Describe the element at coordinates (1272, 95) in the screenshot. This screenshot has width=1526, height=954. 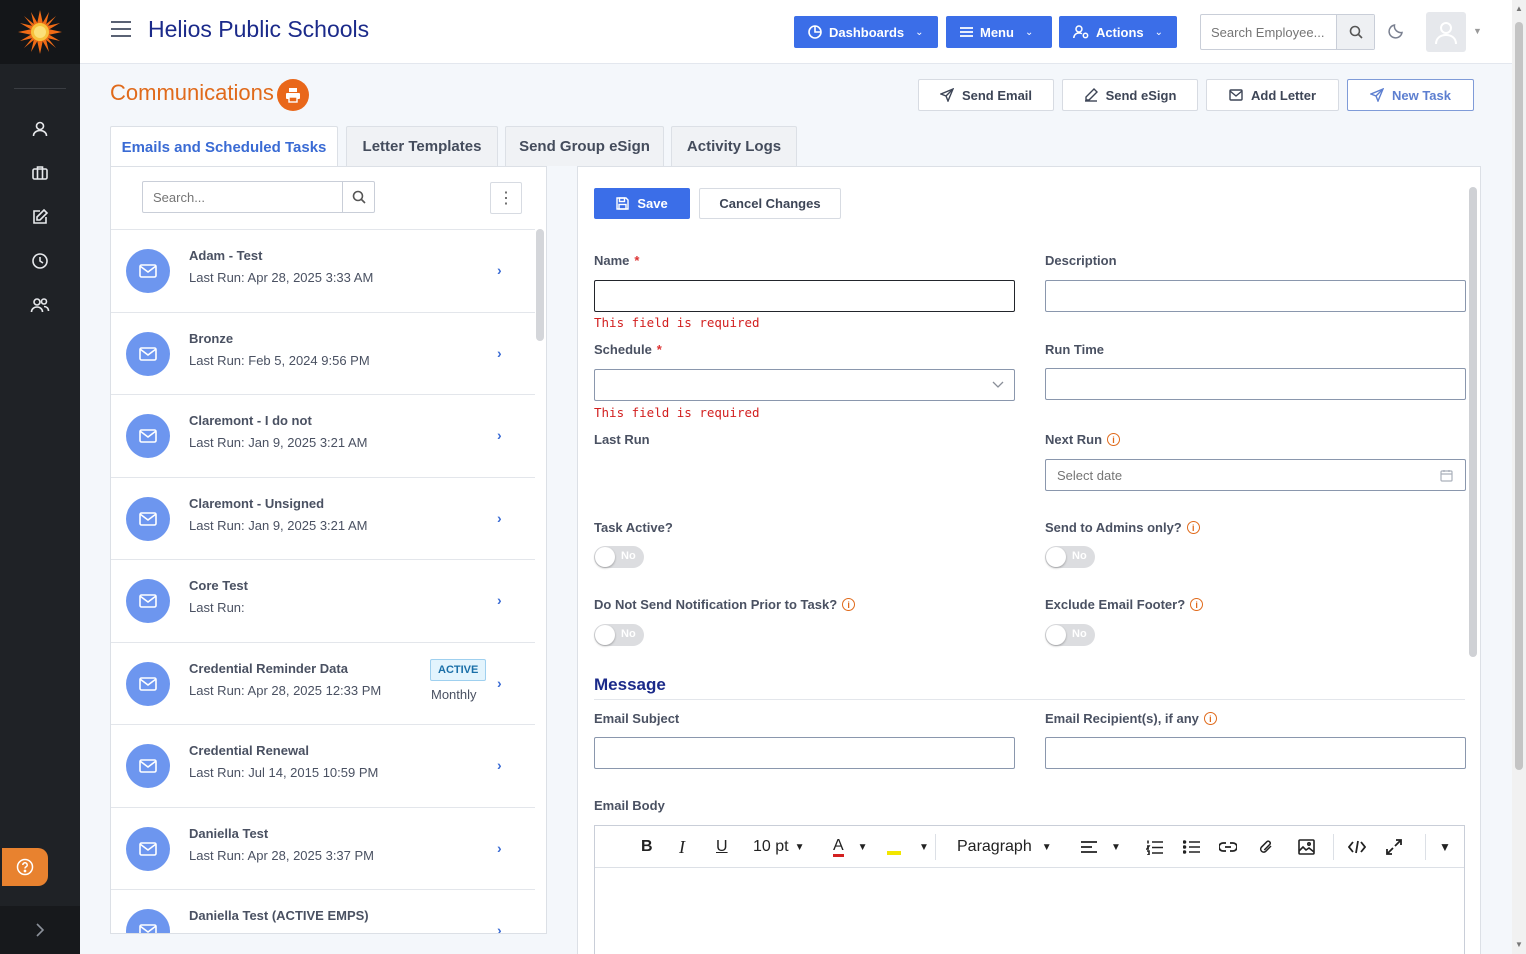
I see `add-letter-button: Add Letter` at that location.